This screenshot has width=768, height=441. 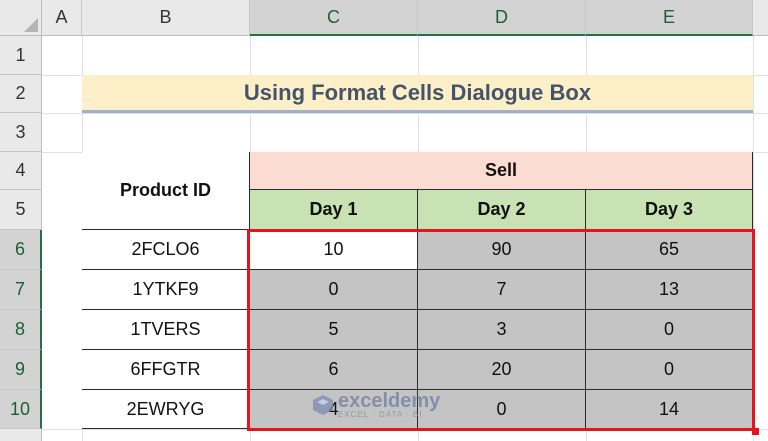 What do you see at coordinates (760, 18) in the screenshot?
I see `column-header-f` at bounding box center [760, 18].